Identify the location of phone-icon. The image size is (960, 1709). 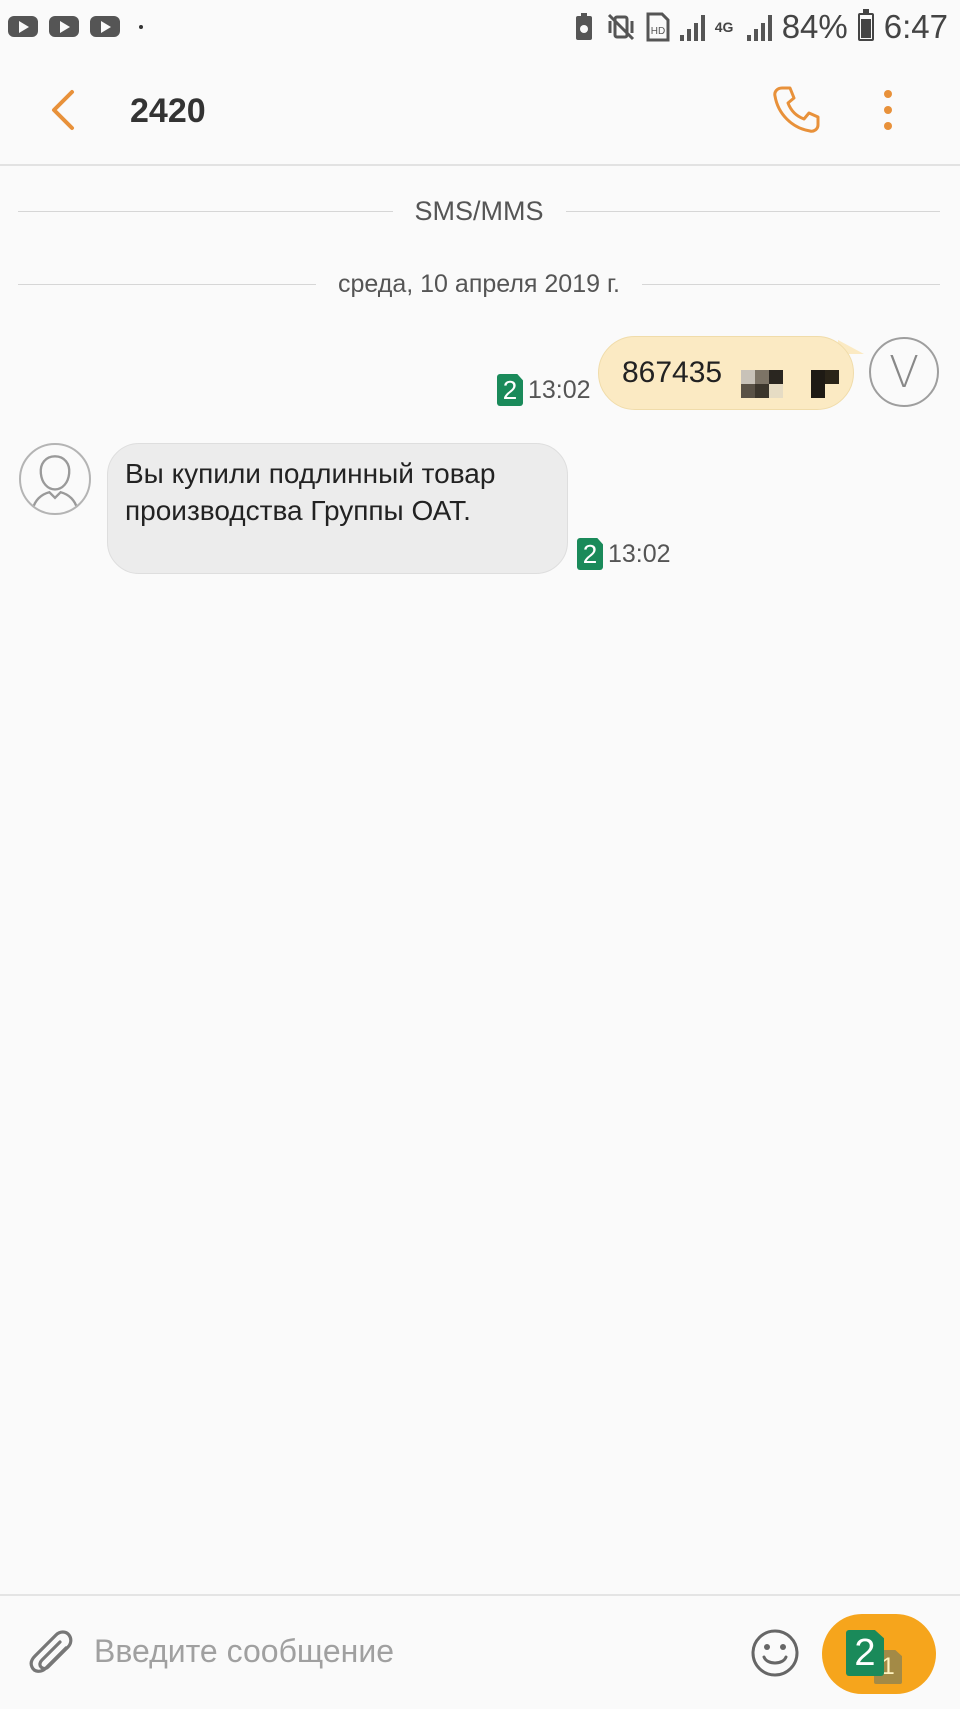
(796, 109).